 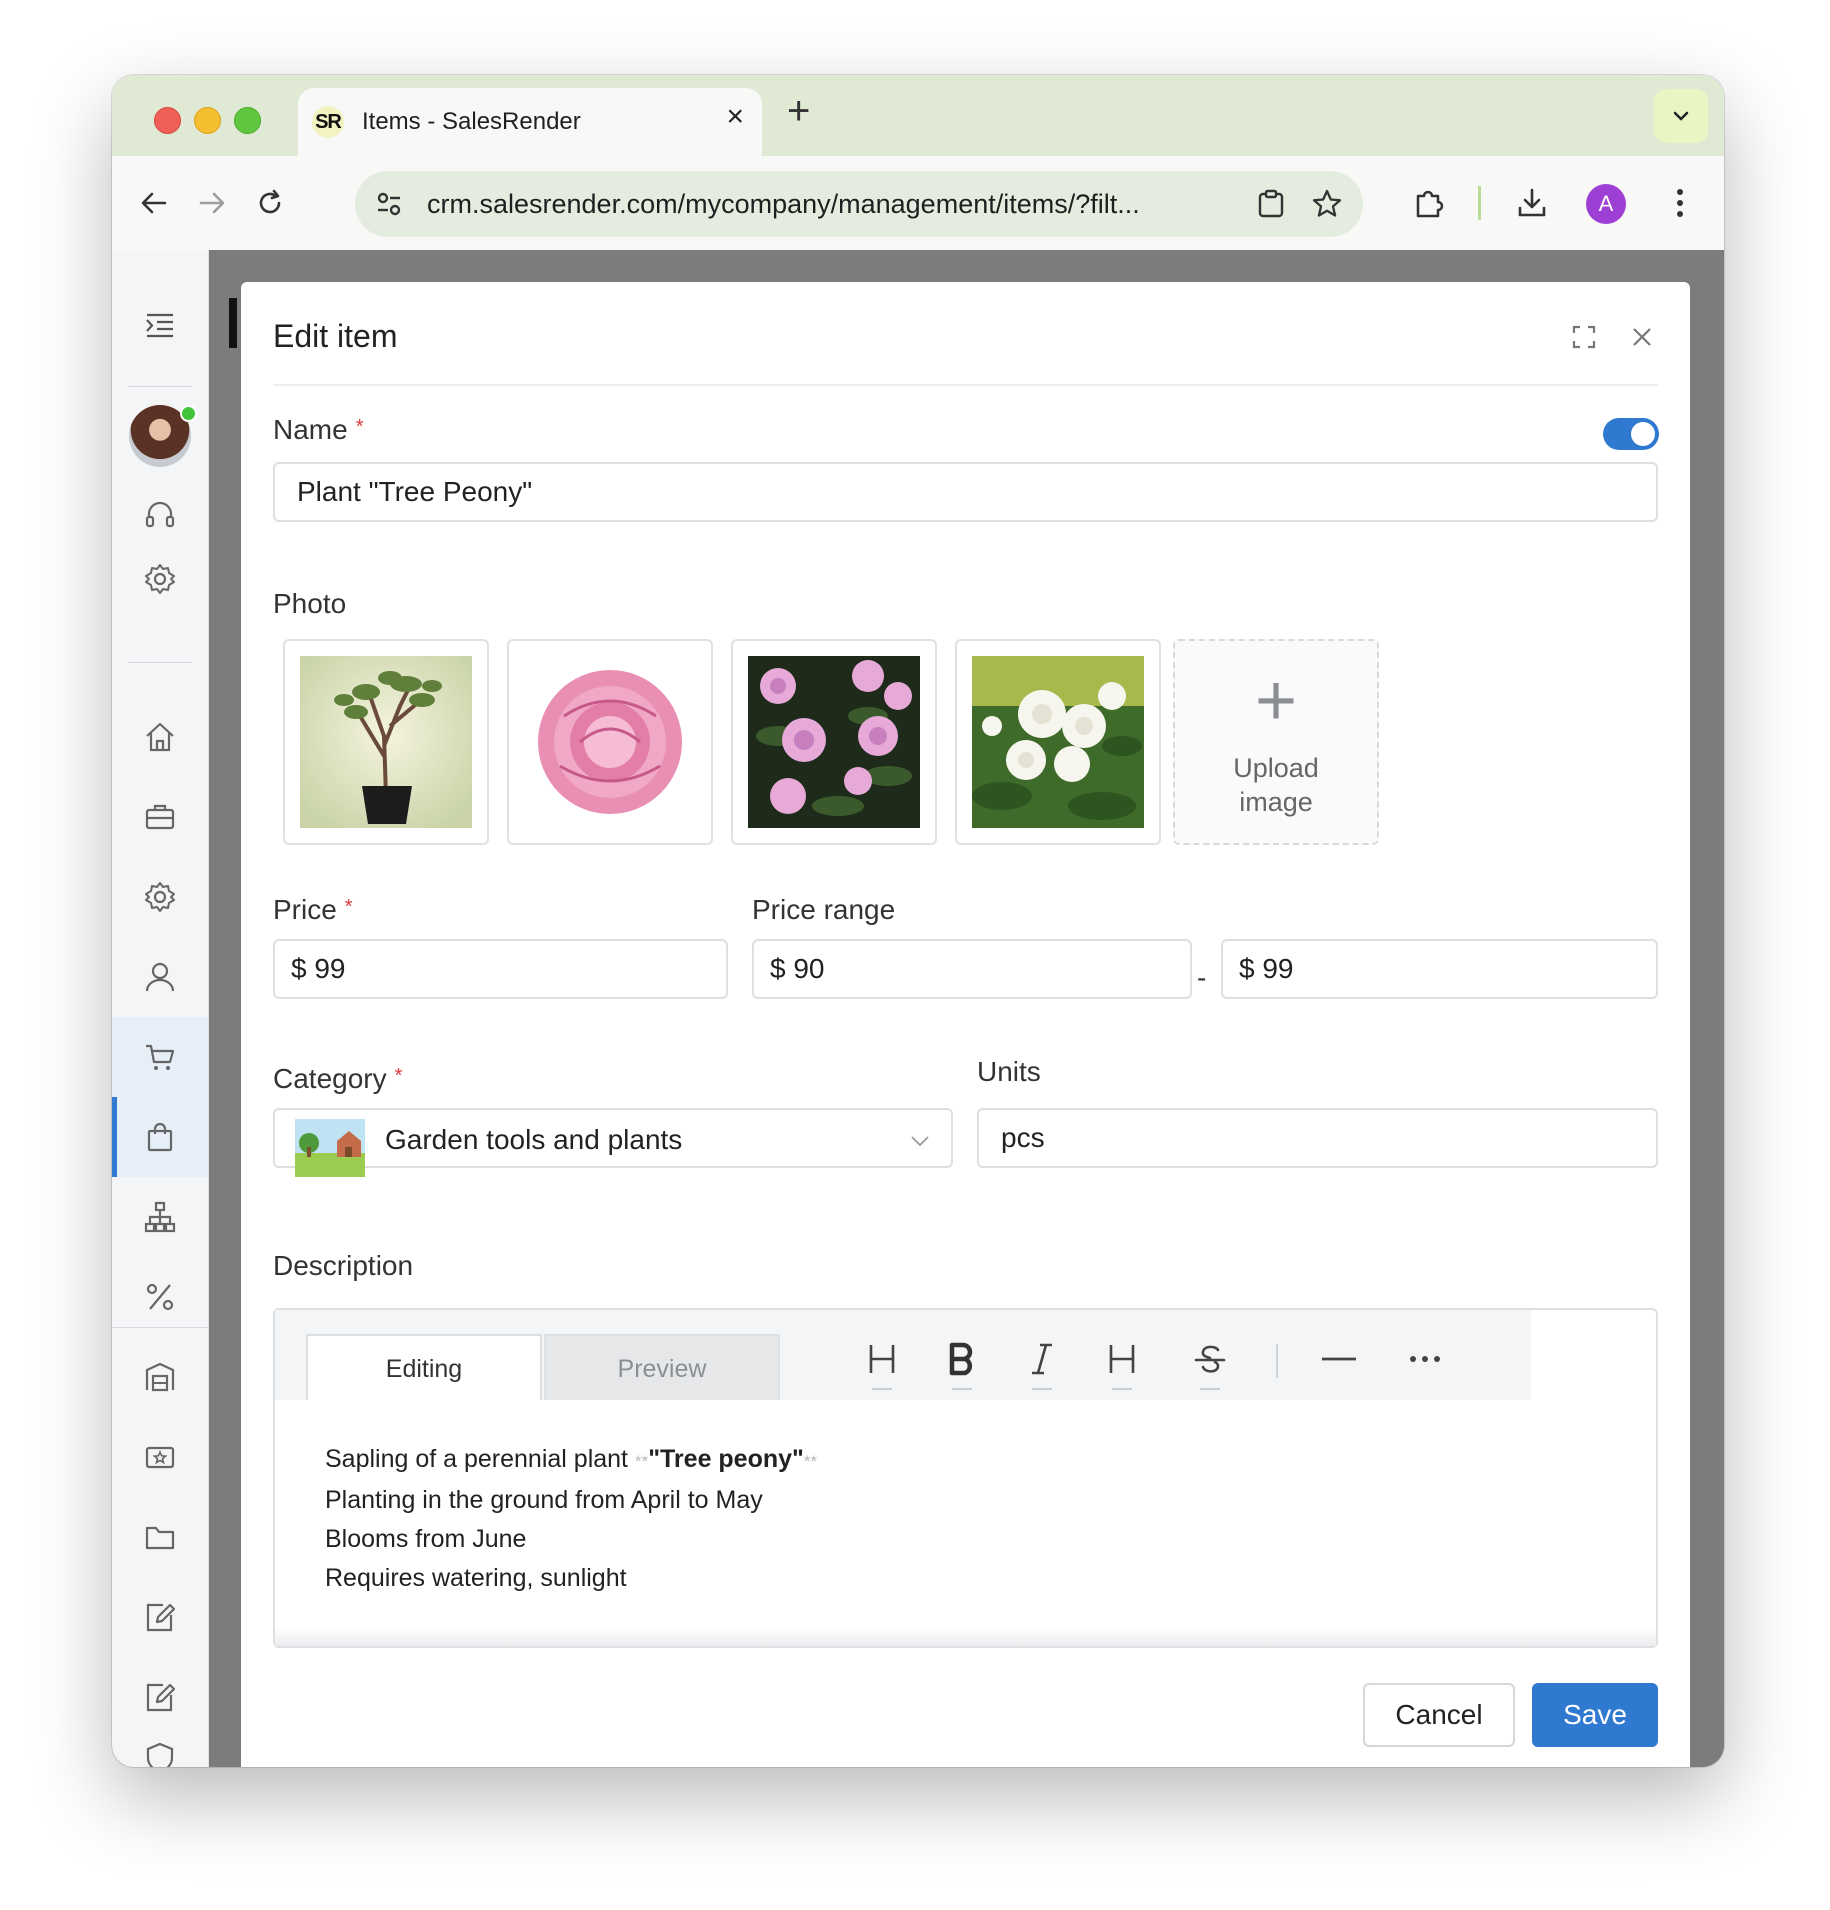 I want to click on sidebar-item-warehouse, so click(x=160, y=1377).